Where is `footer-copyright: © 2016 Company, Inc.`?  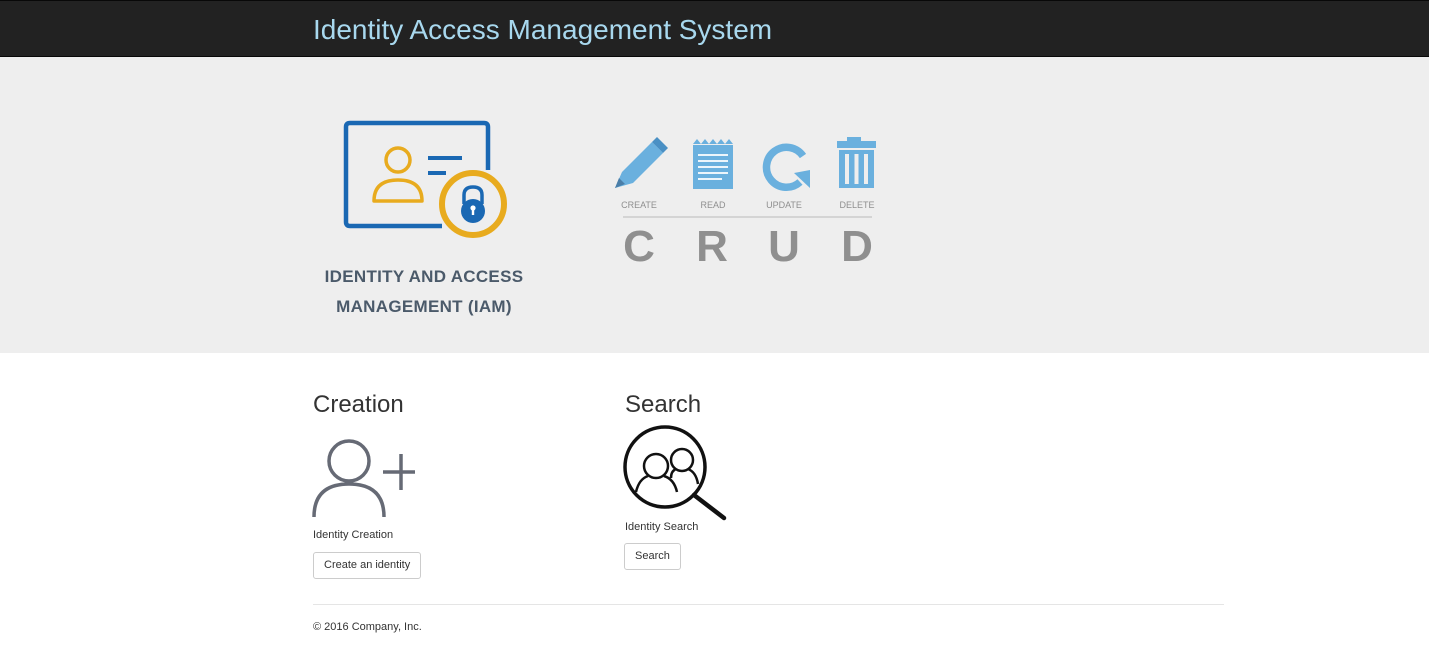
footer-copyright: © 2016 Company, Inc. is located at coordinates (367, 627).